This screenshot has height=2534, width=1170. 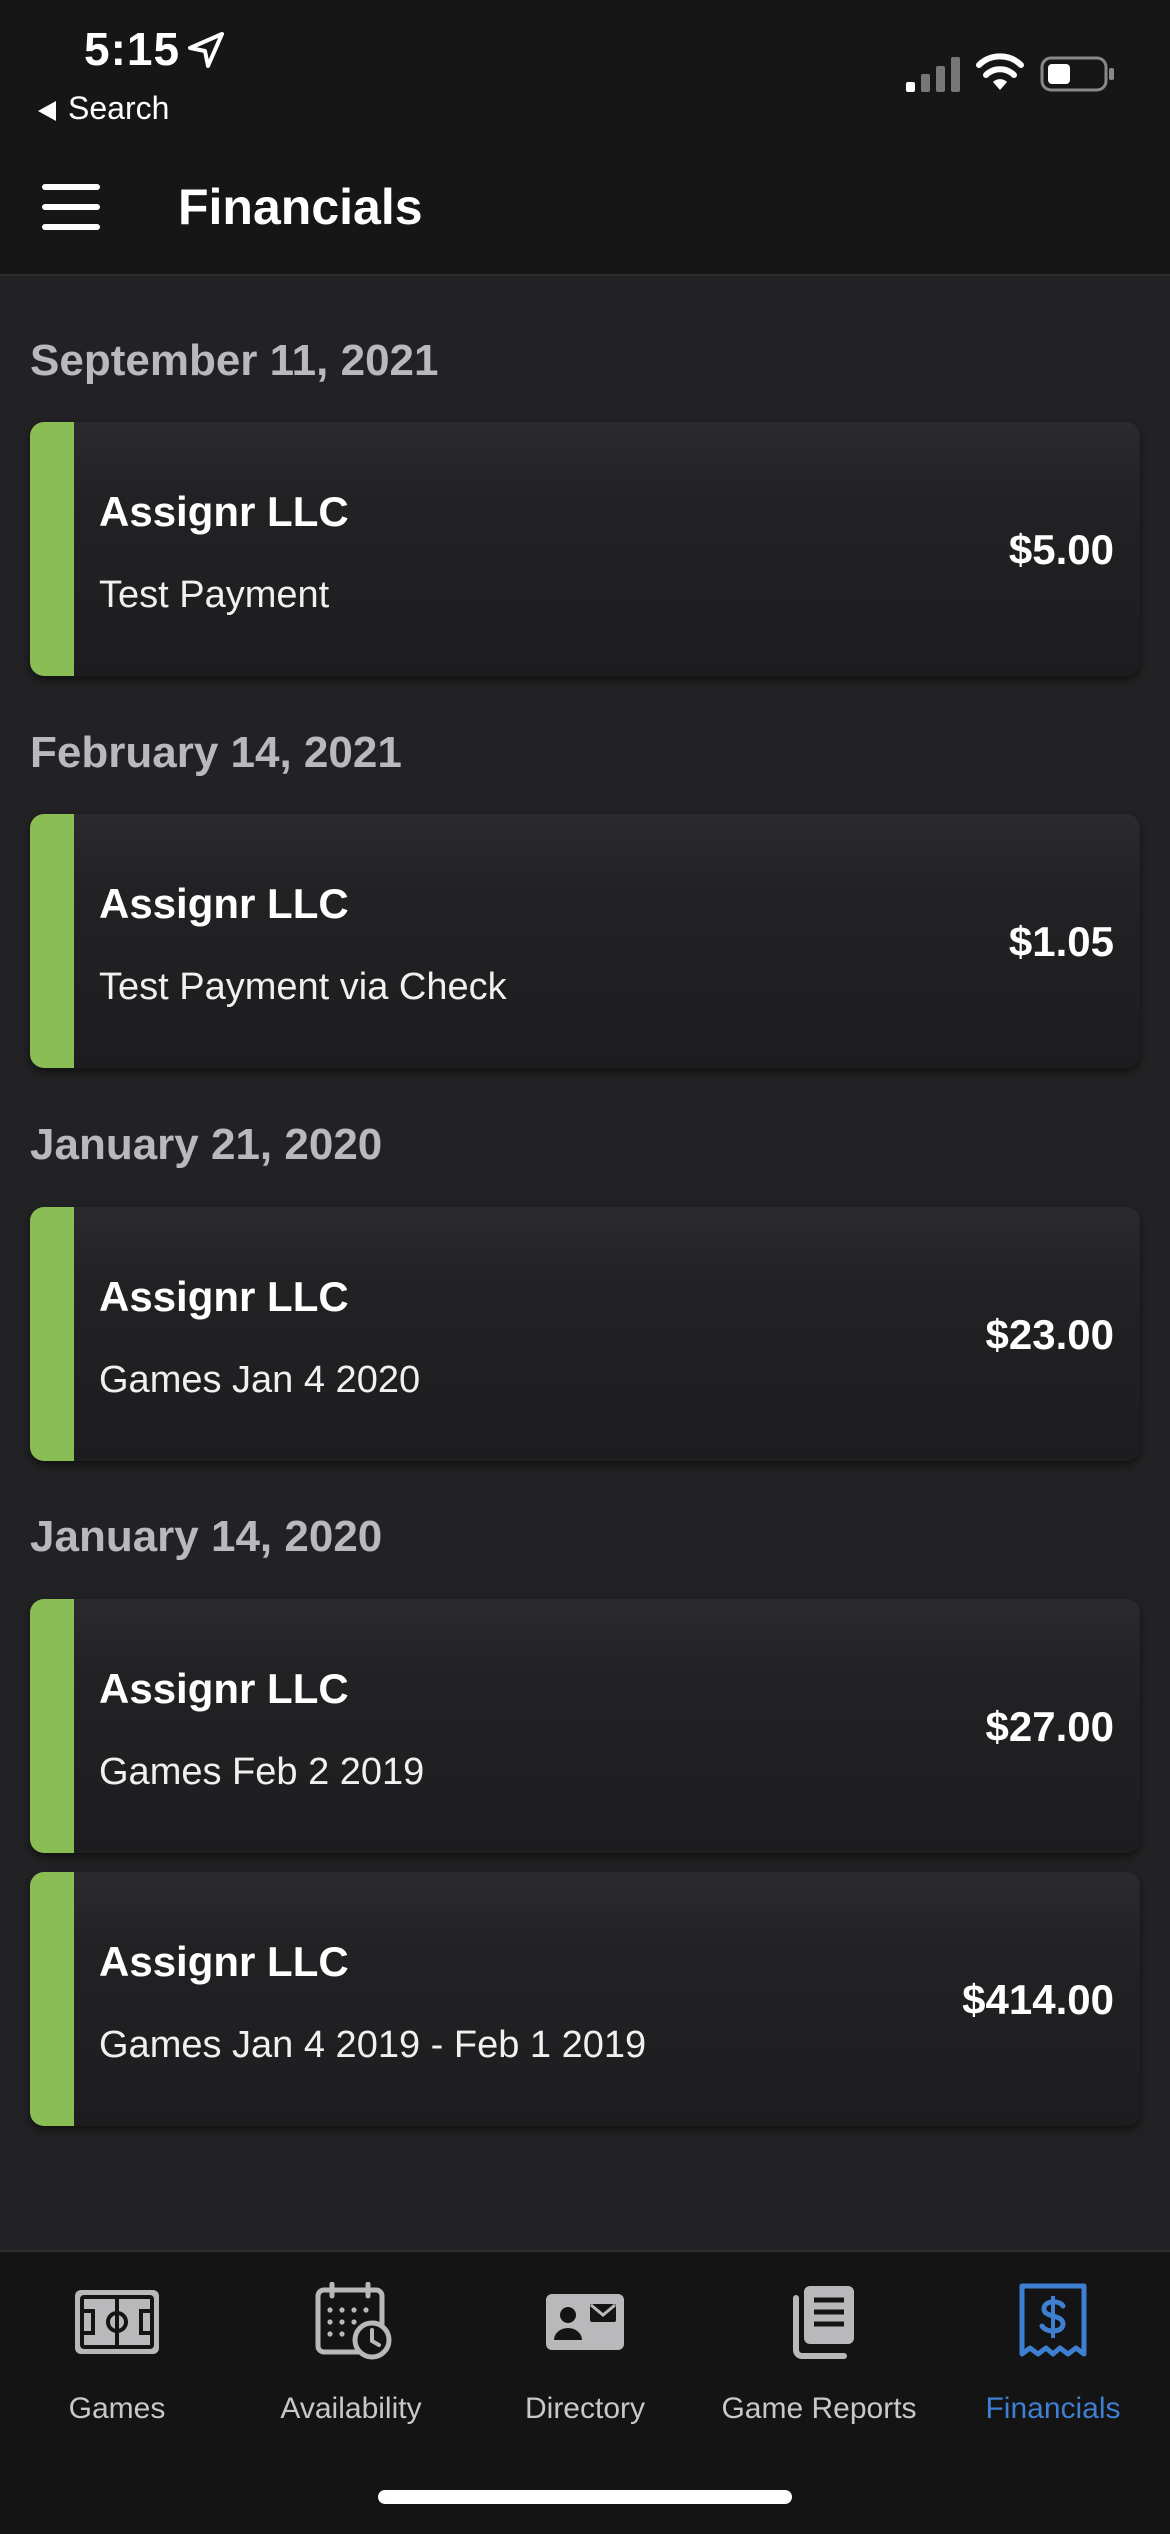 What do you see at coordinates (351, 2408) in the screenshot?
I see `tab-label: Availability` at bounding box center [351, 2408].